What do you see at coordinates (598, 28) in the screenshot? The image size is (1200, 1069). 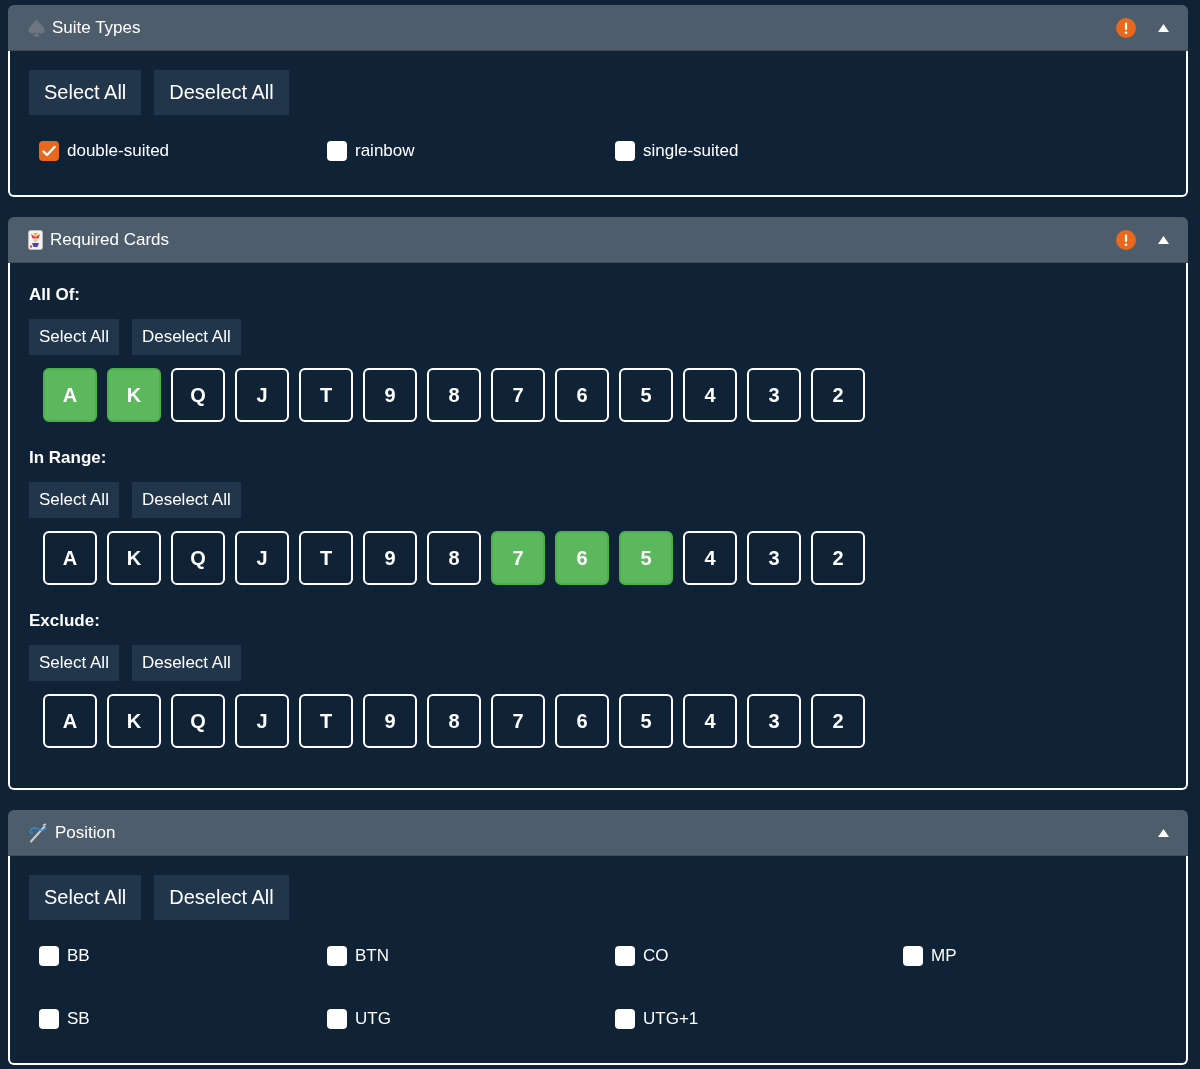 I see `panel-header: Suite Types` at bounding box center [598, 28].